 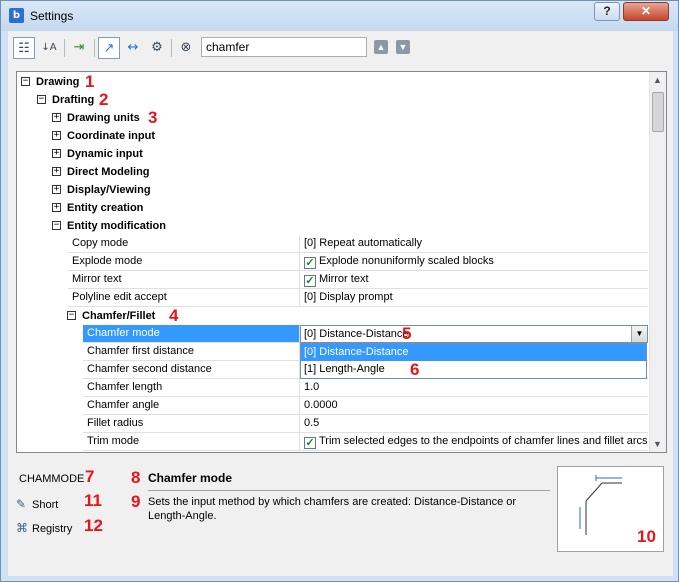 I want to click on binoculars-search-icon: ⊗, so click(x=186, y=48).